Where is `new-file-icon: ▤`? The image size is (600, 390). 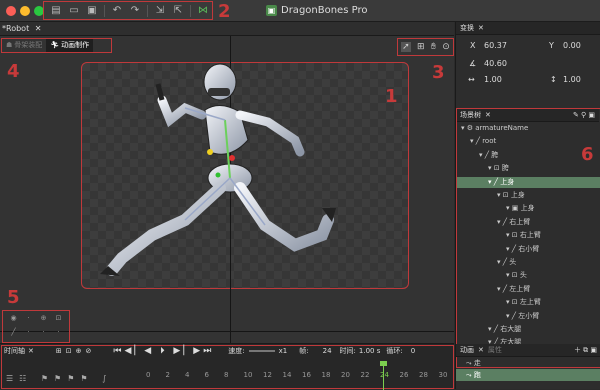
new-file-icon: ▤ is located at coordinates (56, 10).